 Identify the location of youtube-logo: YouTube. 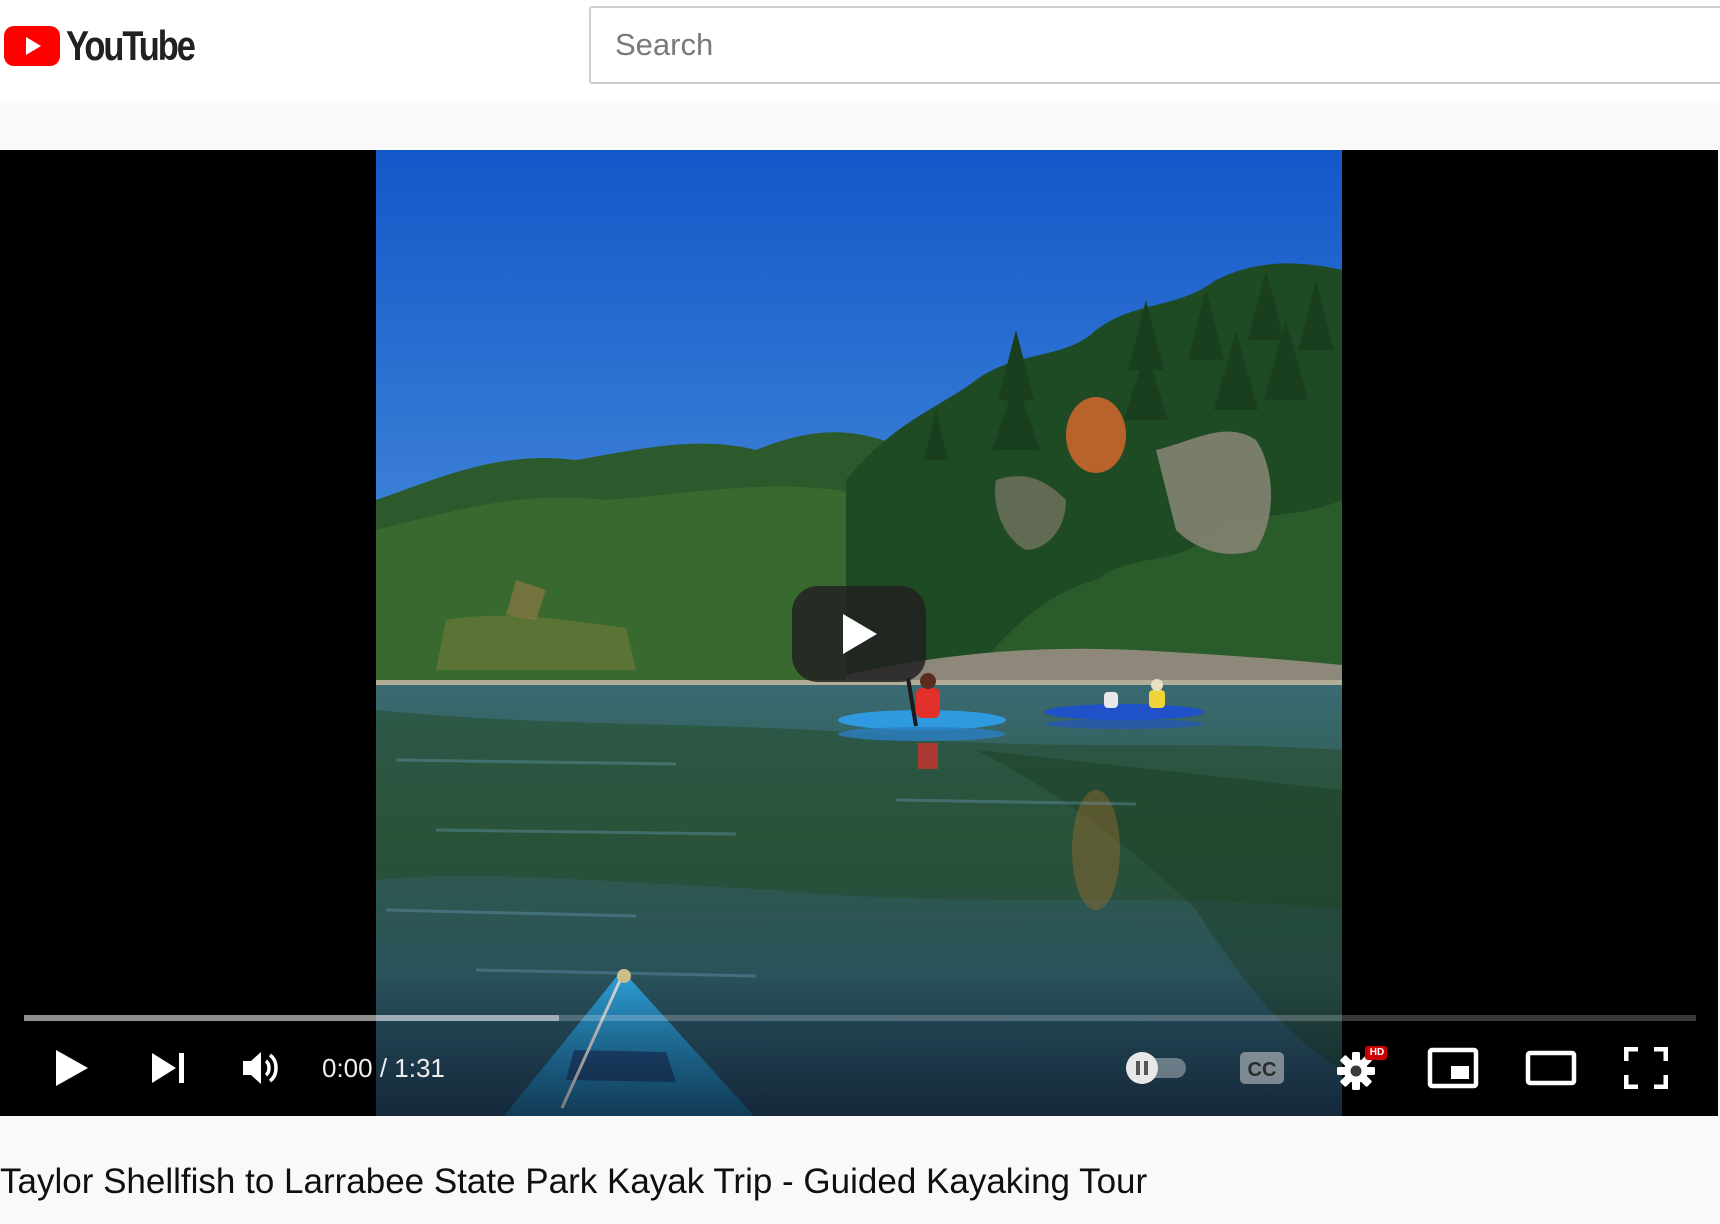
(113, 45).